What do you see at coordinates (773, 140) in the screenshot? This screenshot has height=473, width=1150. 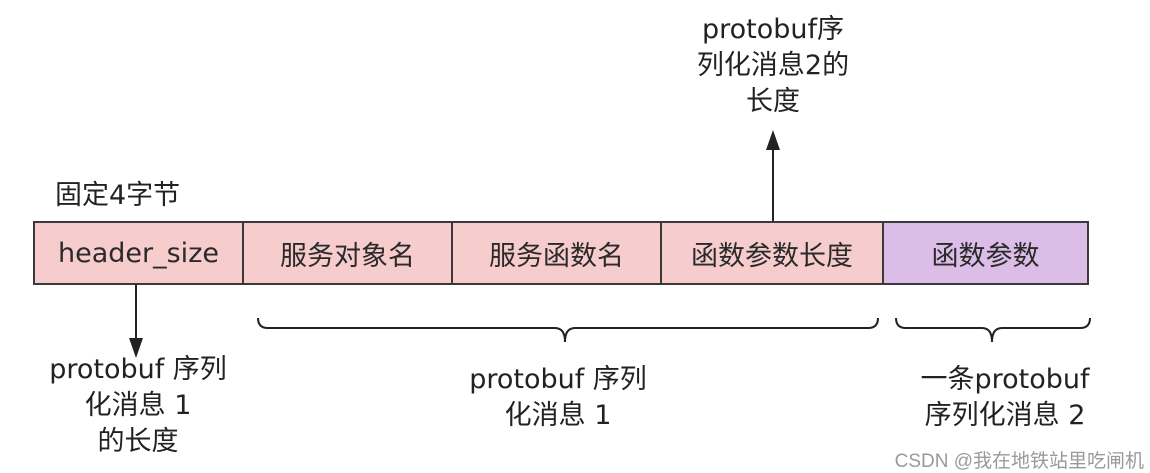 I see `top-arrow-head` at bounding box center [773, 140].